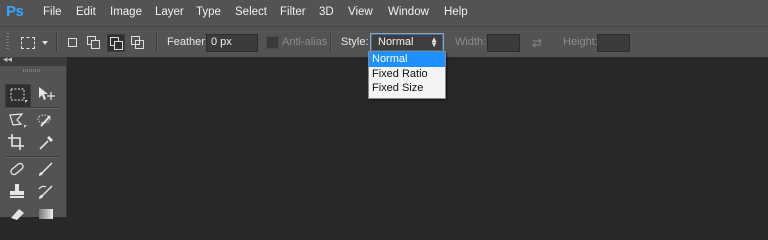  I want to click on menu-view: View, so click(360, 12).